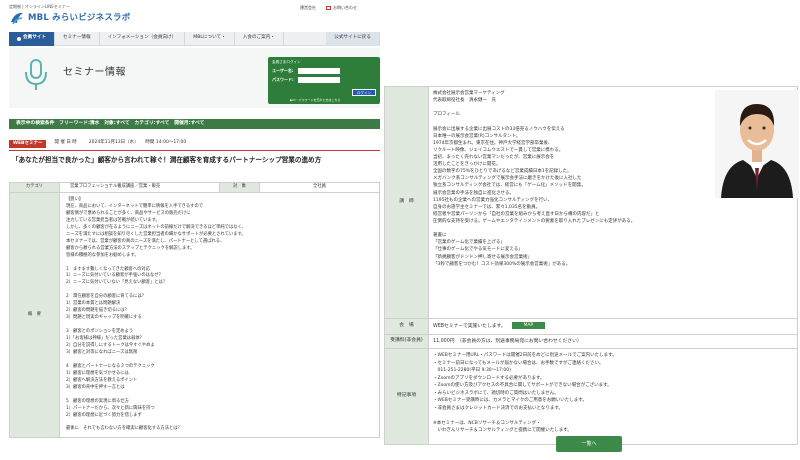  I want to click on nav-label: 入会のご案内・, so click(258, 38).